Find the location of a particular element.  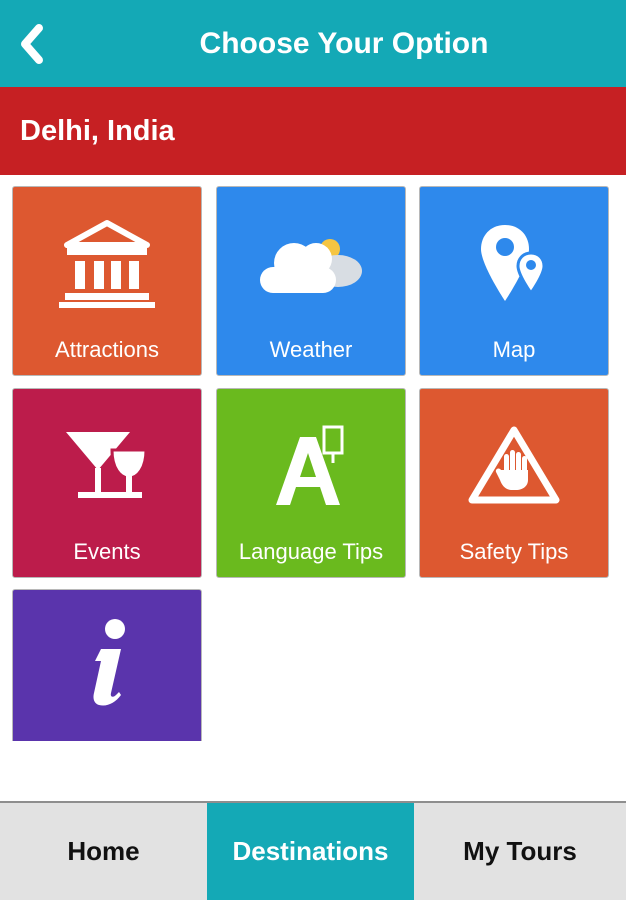

cocktail-glass-icon is located at coordinates (107, 466).